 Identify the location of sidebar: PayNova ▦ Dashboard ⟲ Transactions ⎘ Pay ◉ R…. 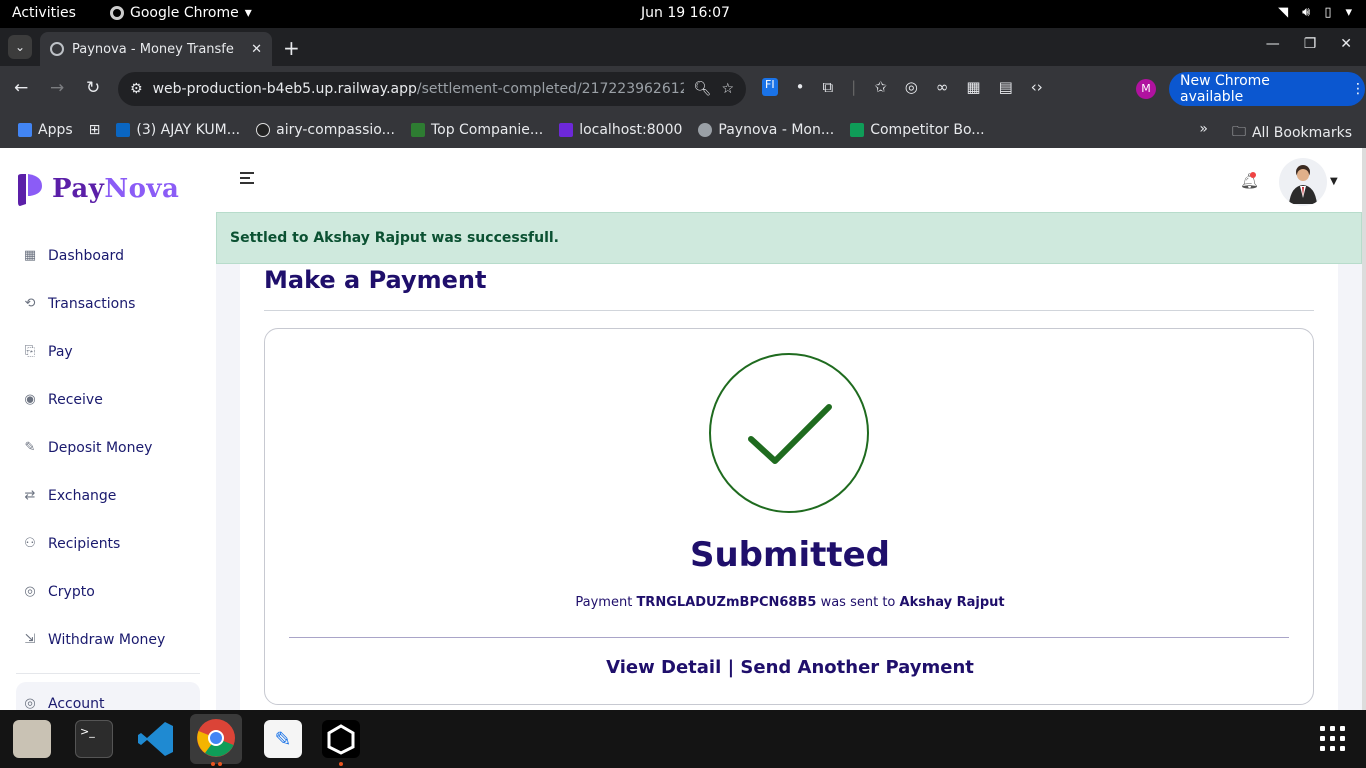
(108, 429).